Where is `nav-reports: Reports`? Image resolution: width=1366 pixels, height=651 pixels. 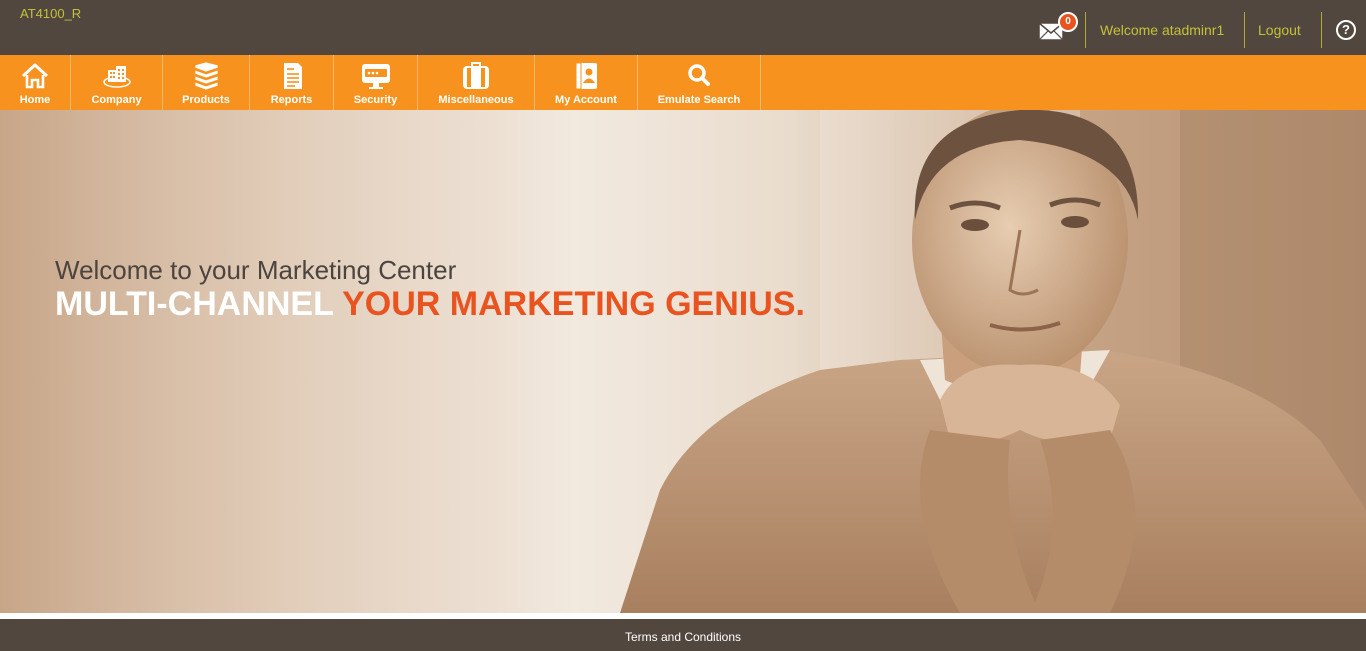
nav-reports: Reports is located at coordinates (292, 82).